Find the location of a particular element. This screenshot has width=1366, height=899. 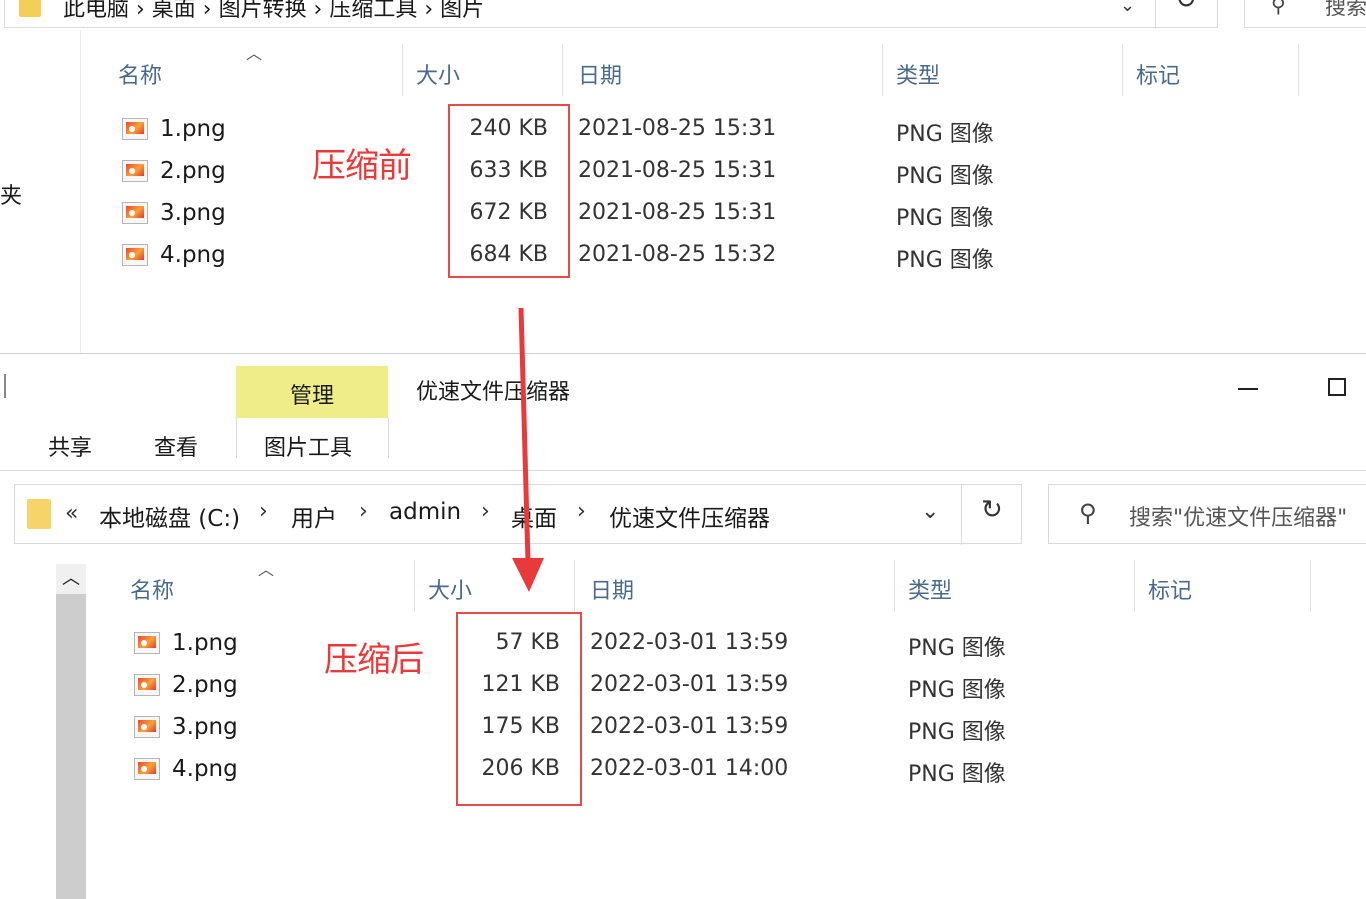

window-edge is located at coordinates (5, 386).